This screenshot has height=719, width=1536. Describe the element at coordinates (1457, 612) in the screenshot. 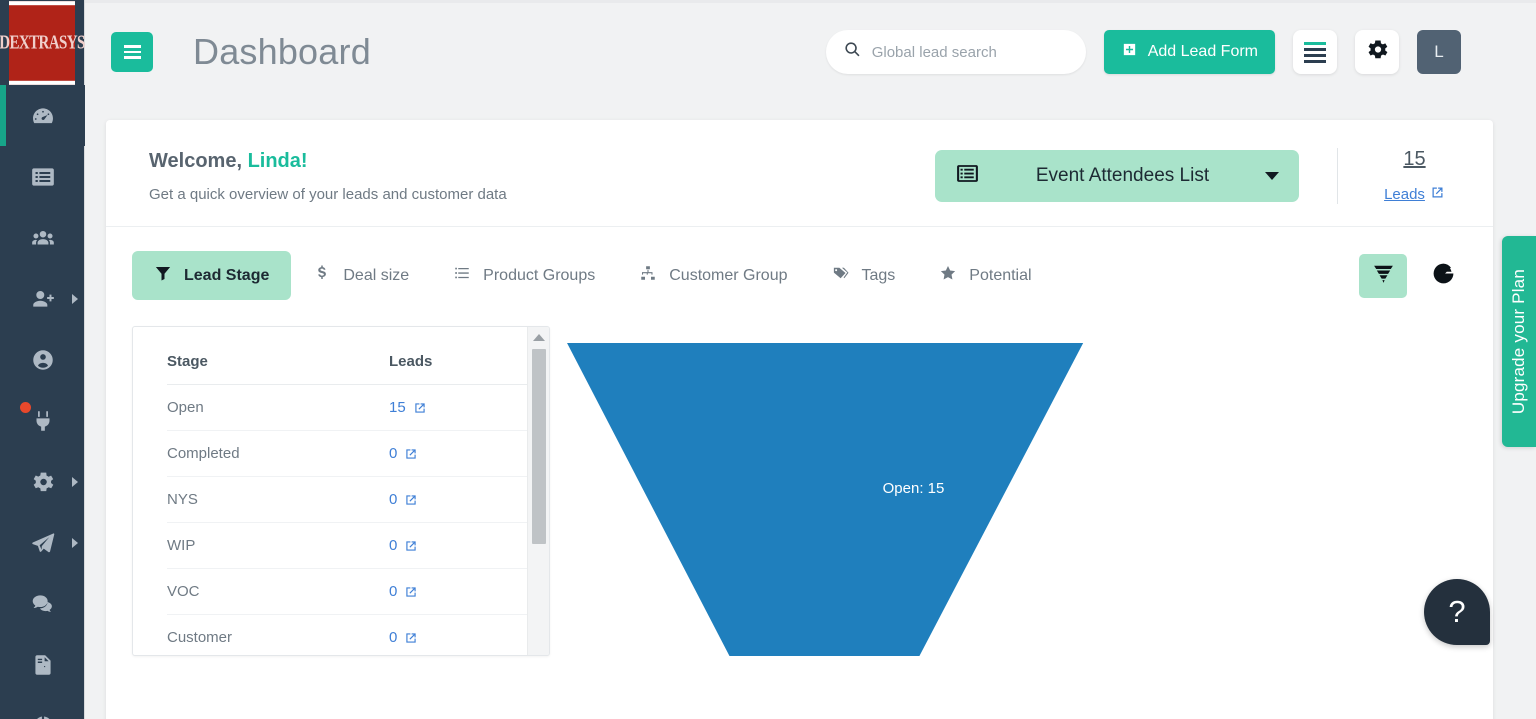

I see `help-button: ?` at that location.